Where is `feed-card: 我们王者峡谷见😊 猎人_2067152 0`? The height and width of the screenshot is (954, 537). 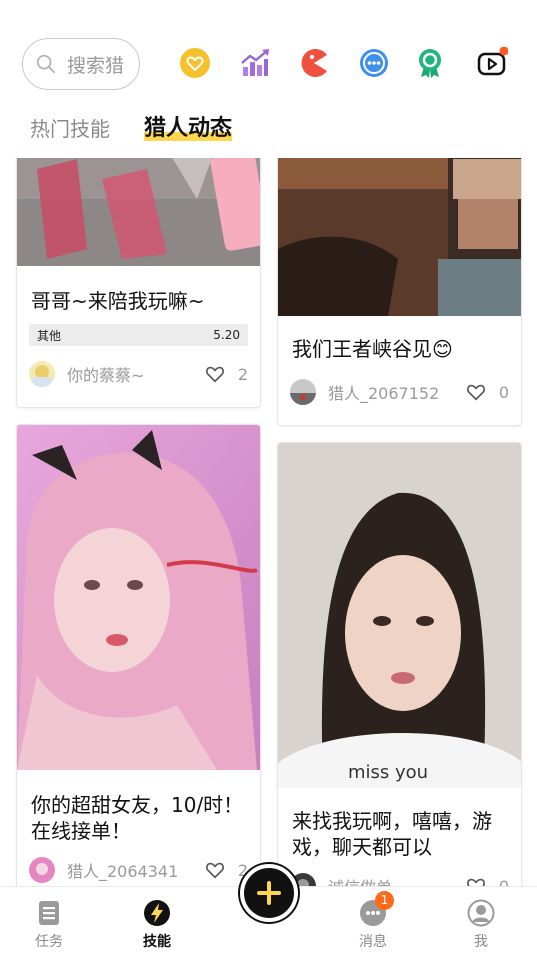
feed-card: 我们王者峡谷见😊 猎人_2067152 0 is located at coordinates (399, 292).